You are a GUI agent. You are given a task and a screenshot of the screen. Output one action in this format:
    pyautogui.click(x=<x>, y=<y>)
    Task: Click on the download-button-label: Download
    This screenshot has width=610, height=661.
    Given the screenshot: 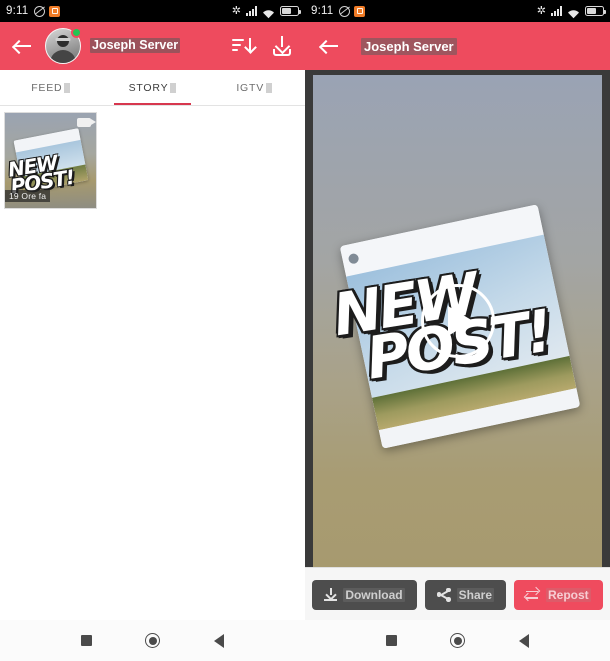 What is the action you would take?
    pyautogui.click(x=374, y=594)
    